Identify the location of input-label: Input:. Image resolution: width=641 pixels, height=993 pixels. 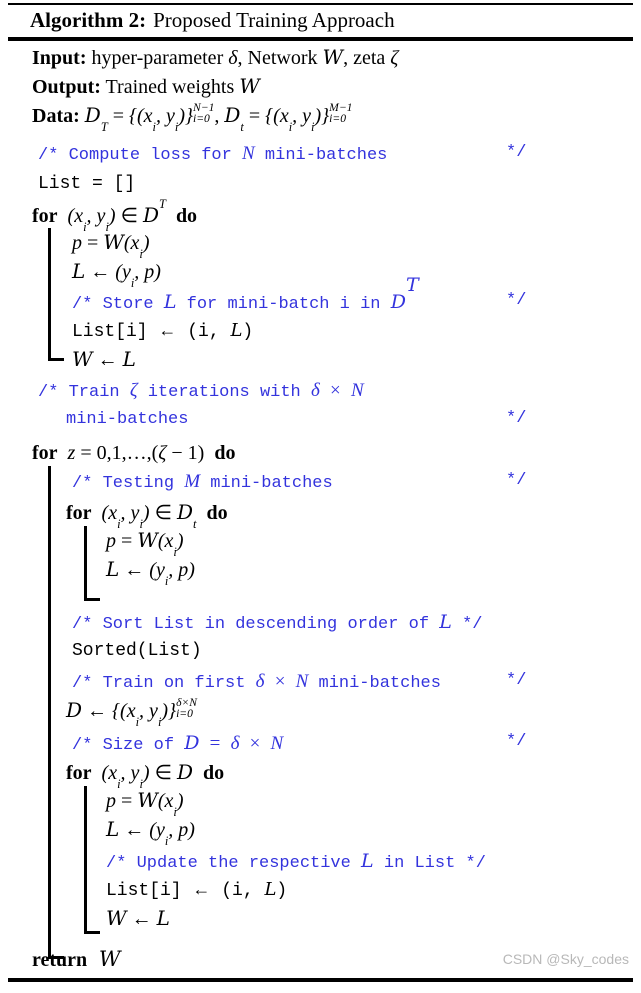
(59, 58).